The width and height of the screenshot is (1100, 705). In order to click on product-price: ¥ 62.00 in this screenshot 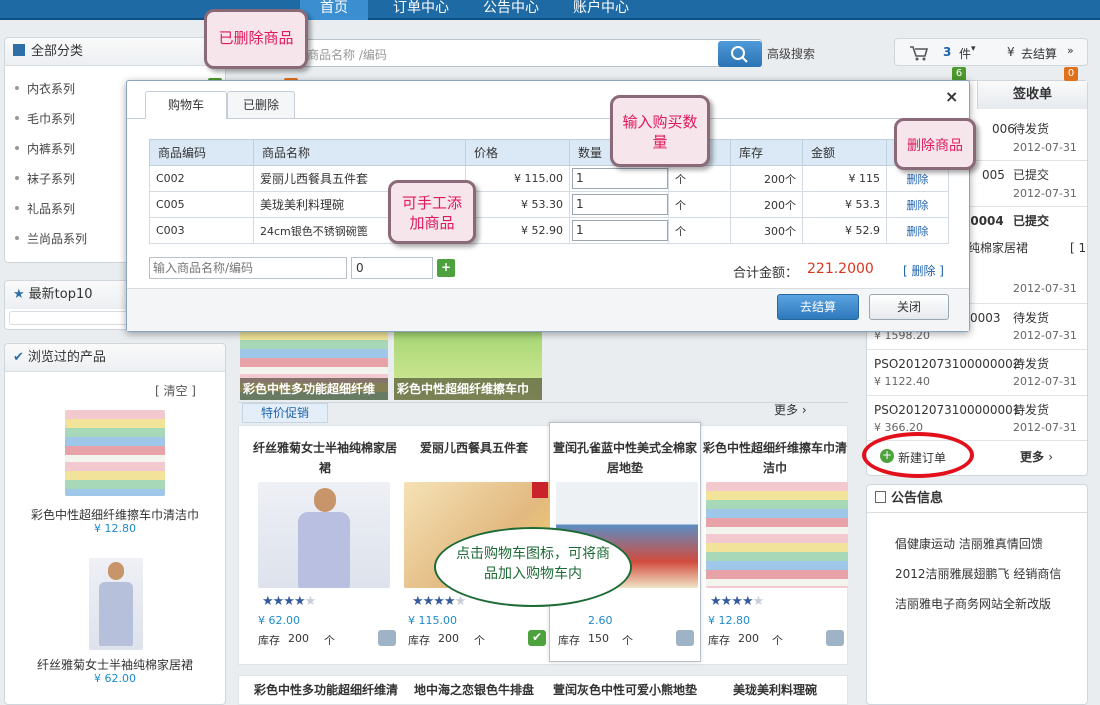, I will do `click(279, 620)`.